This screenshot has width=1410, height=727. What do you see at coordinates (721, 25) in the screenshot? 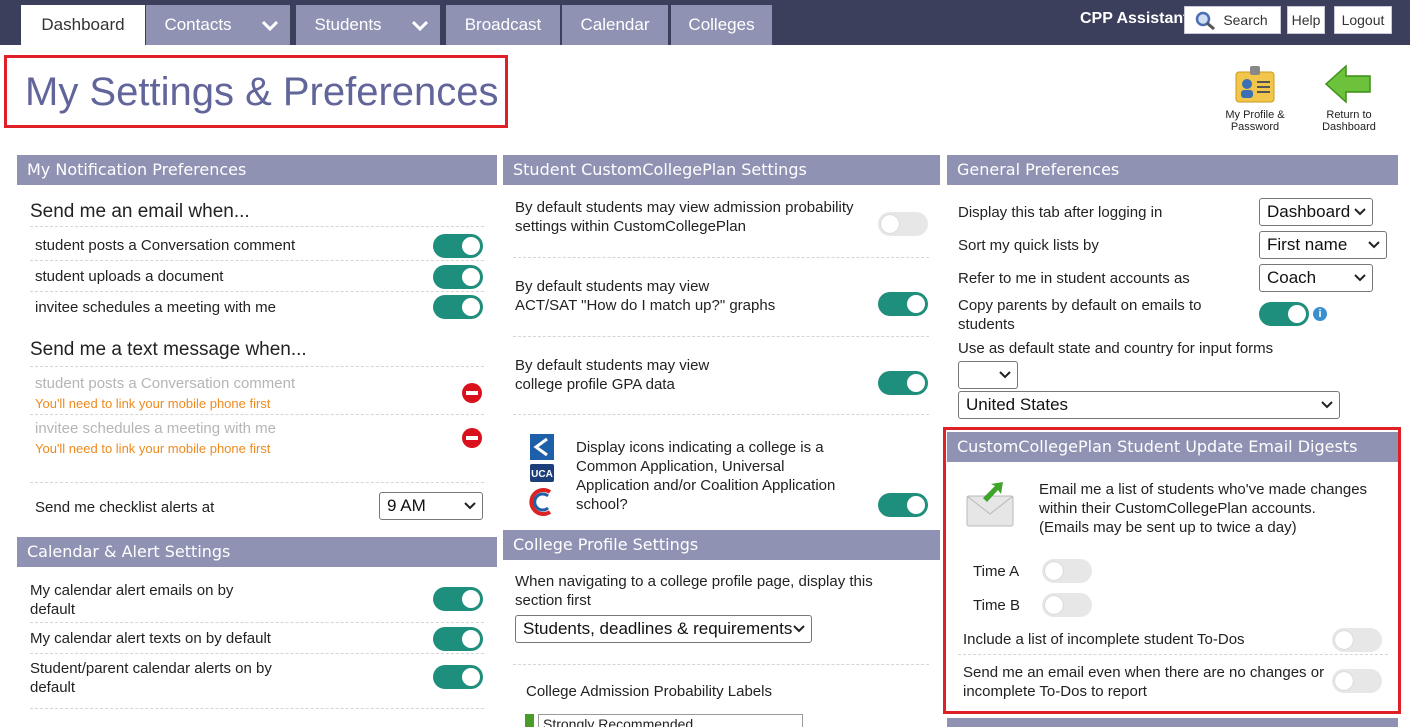
I see `tab-colleges: Colleges` at bounding box center [721, 25].